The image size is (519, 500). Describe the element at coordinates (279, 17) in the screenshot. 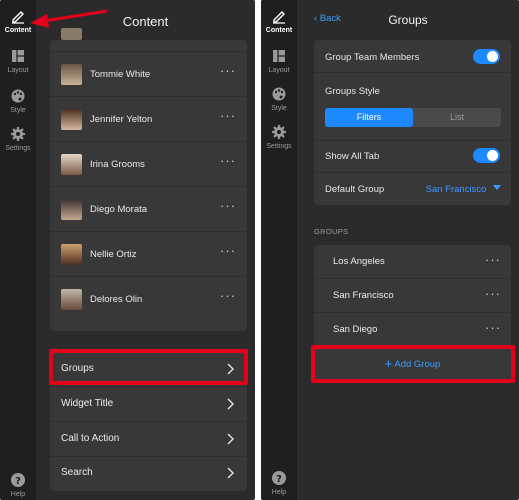

I see `pen-icon` at that location.